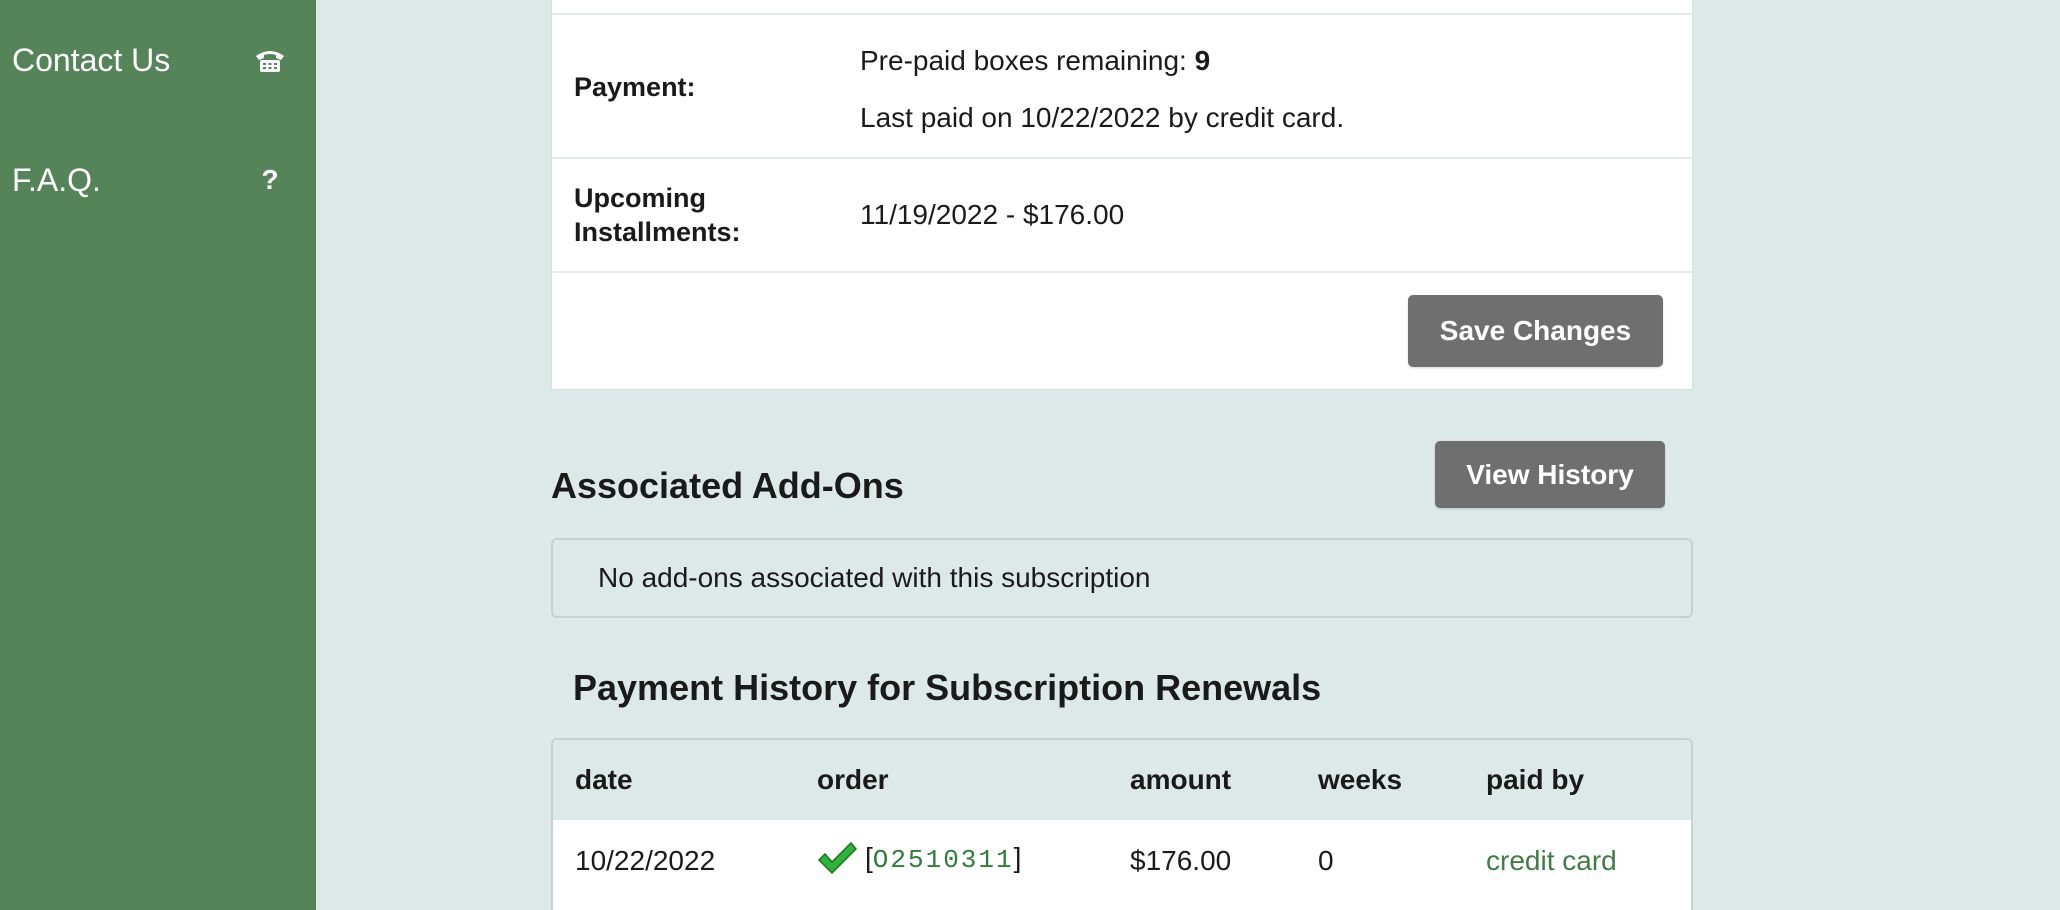  Describe the element at coordinates (1202, 60) in the screenshot. I see `prepaid-count: 9` at that location.